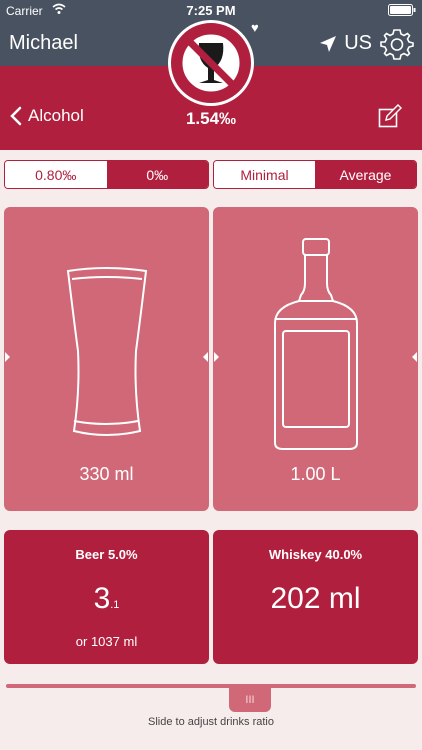 This screenshot has height=750, width=422. I want to click on no-alcohol-logo, so click(211, 63).